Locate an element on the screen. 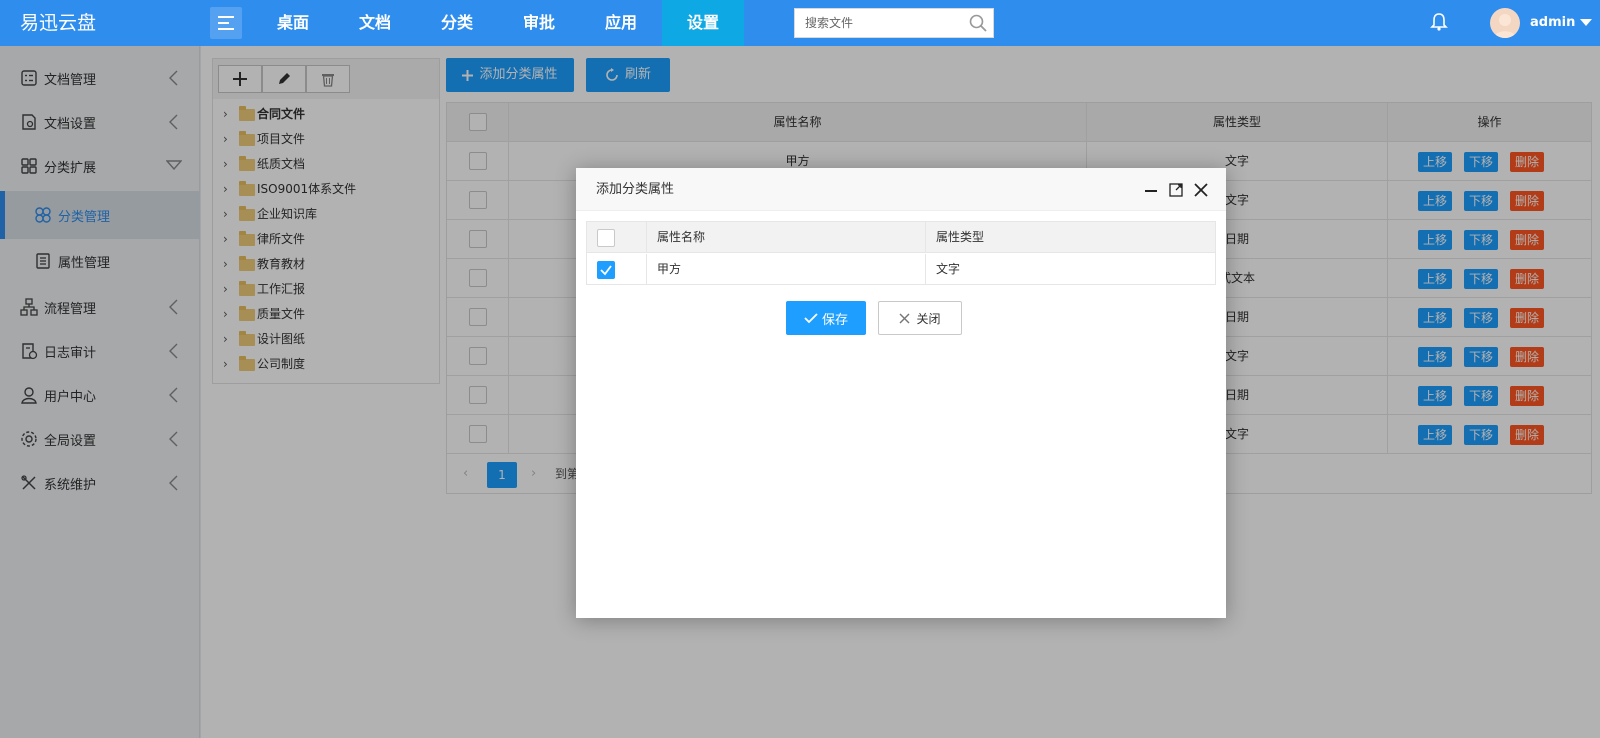 Image resolution: width=1600 pixels, height=738 pixels. user-name: admin is located at coordinates (1552, 23).